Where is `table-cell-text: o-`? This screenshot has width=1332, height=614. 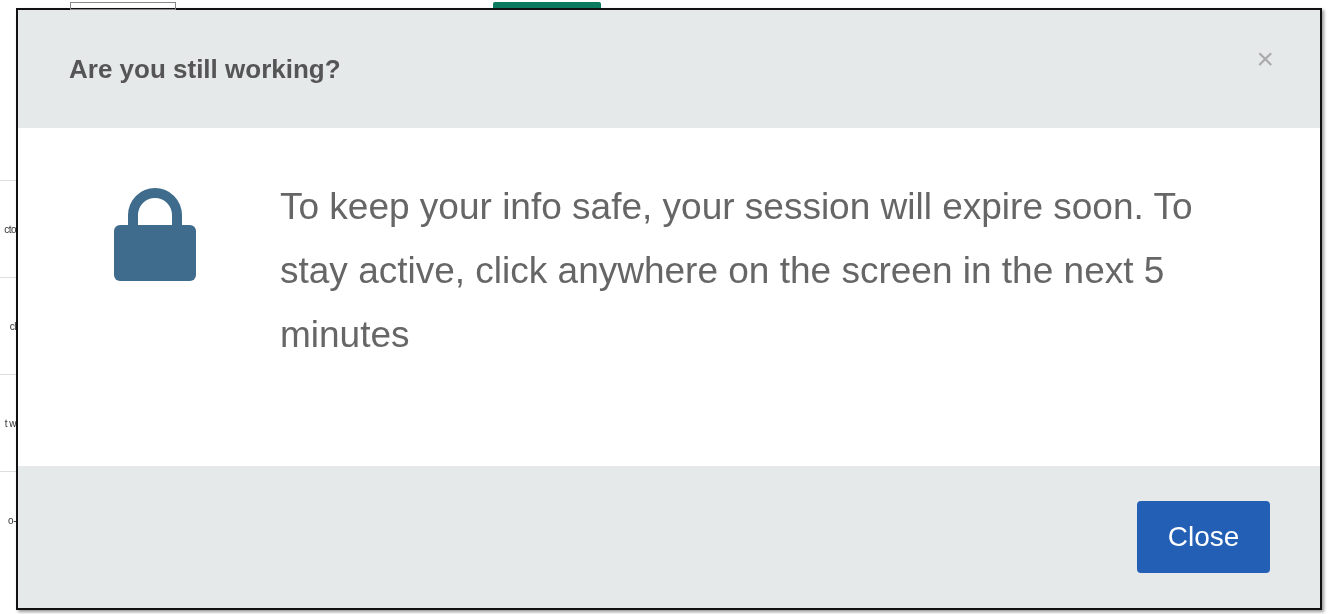
table-cell-text: o- is located at coordinates (12, 520).